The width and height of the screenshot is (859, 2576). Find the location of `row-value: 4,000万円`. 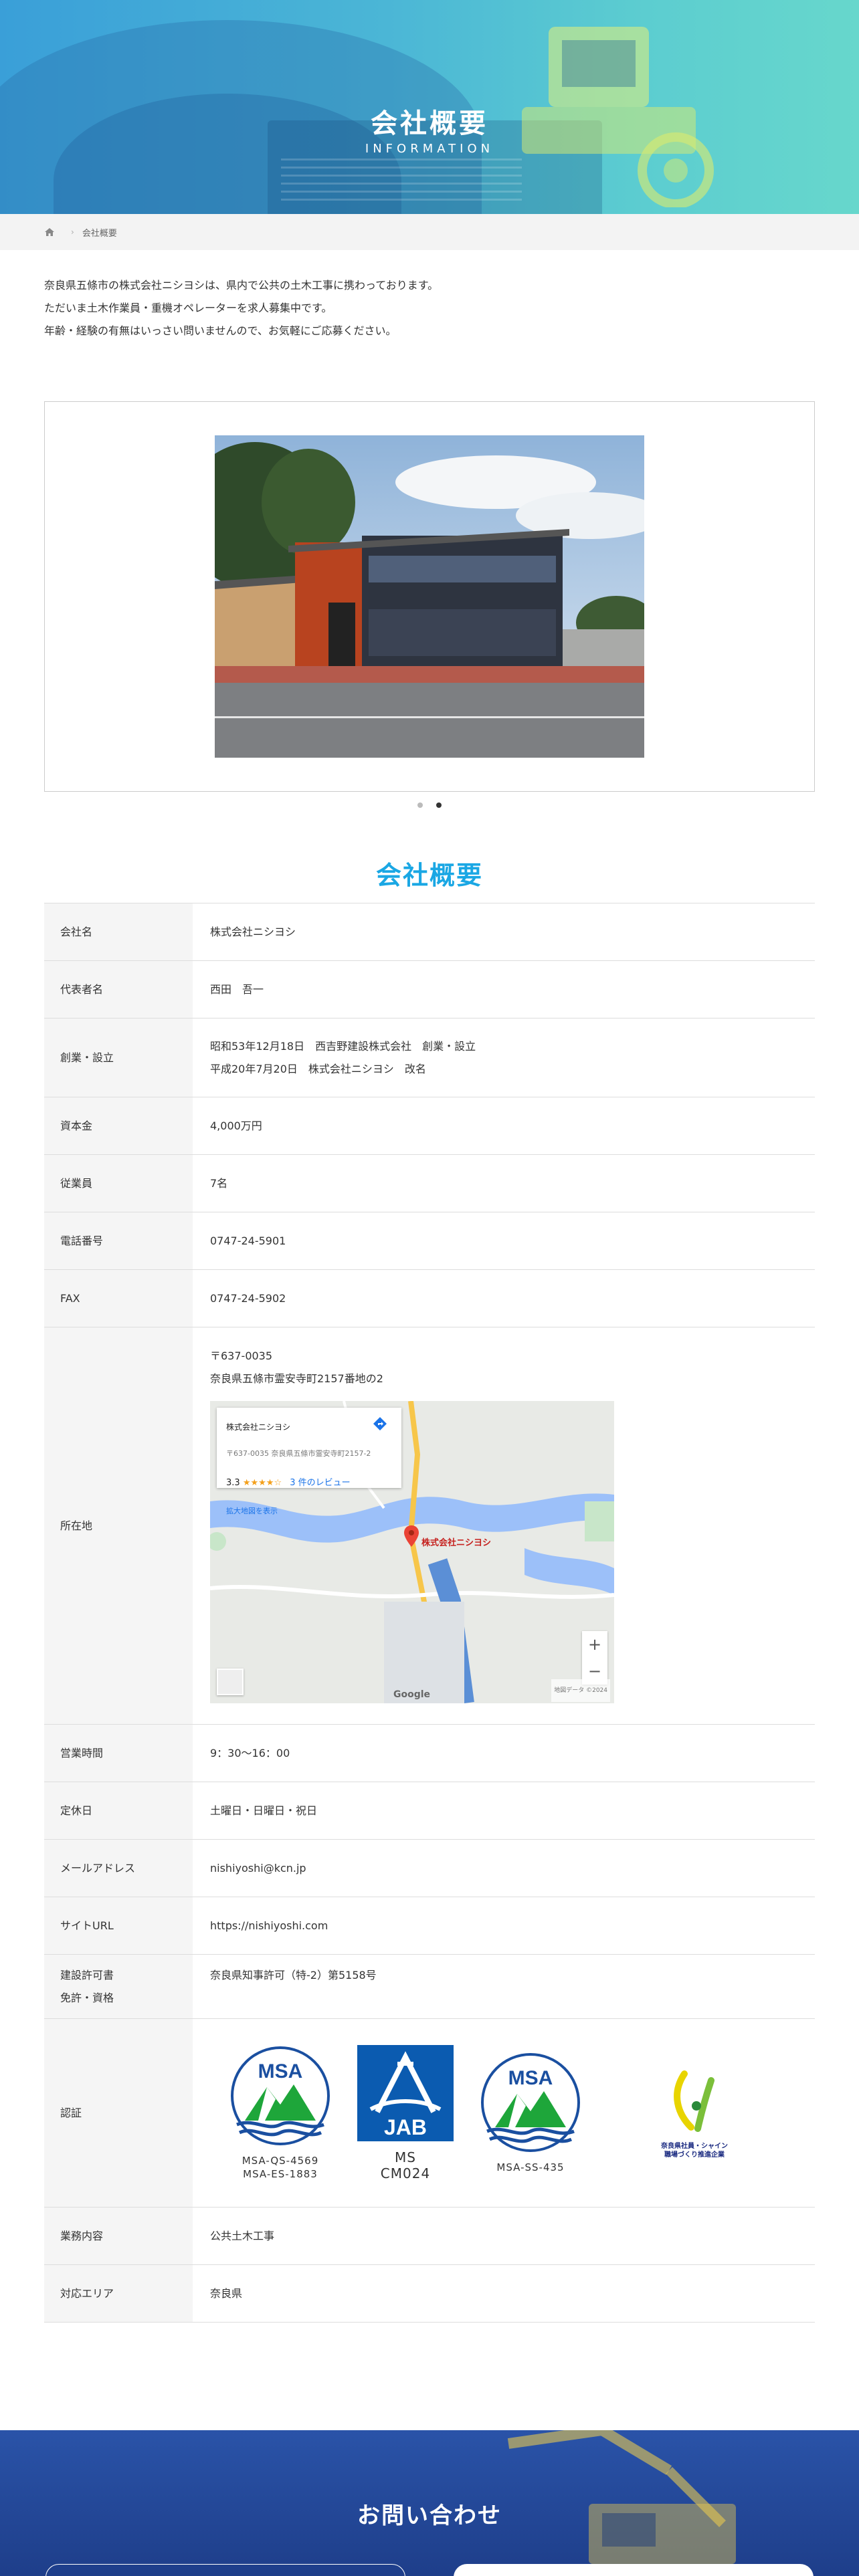

row-value: 4,000万円 is located at coordinates (236, 1125).